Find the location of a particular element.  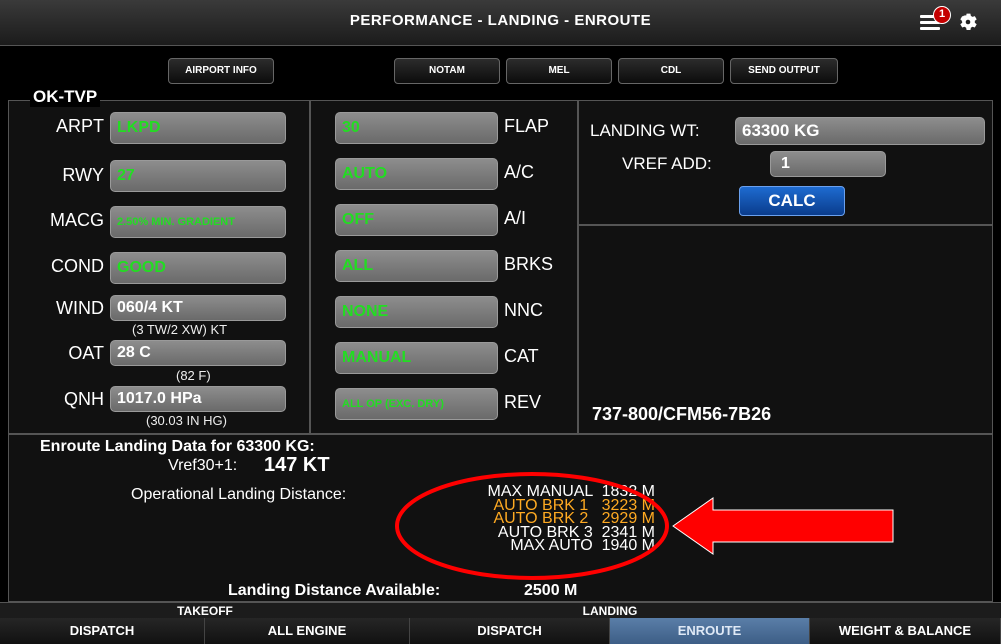

title-bar: PERFORMANCE - LANDING - ENROUTE 1 is located at coordinates (500, 23).